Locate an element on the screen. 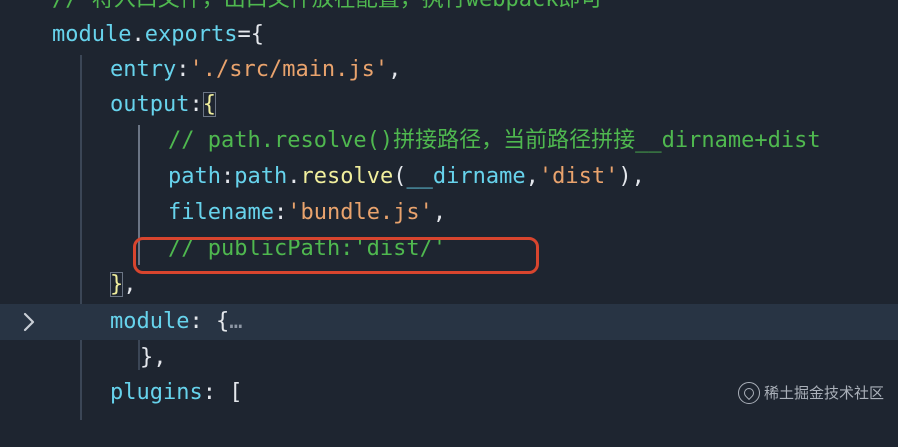 This screenshot has height=447, width=898. token-key: module is located at coordinates (150, 321).